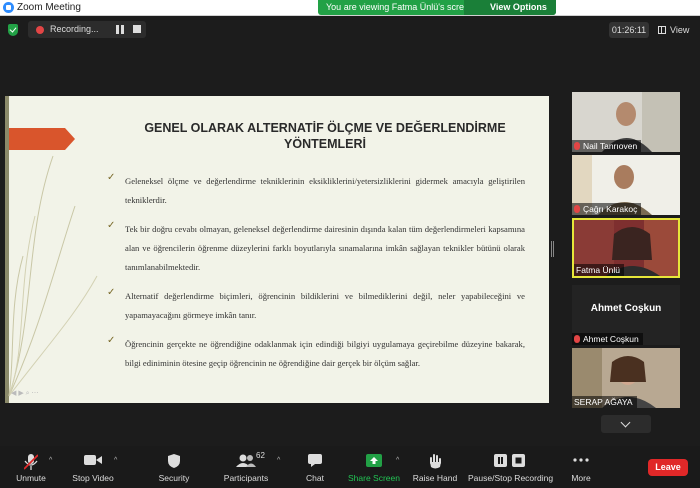  I want to click on participants-options-caret: ^, so click(278, 460).